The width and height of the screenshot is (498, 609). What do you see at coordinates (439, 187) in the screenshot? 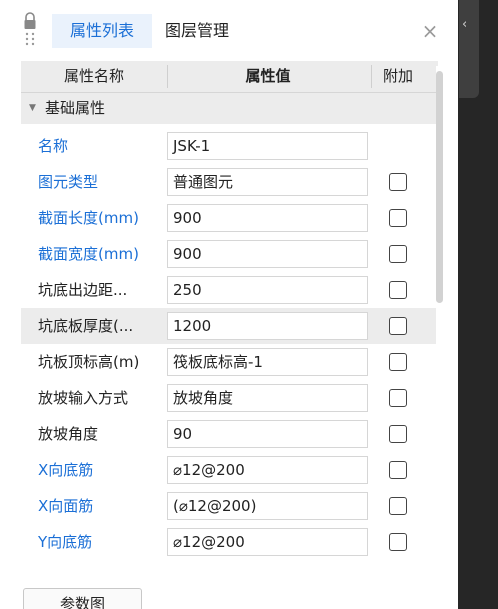
I see `scrollbar-thumb` at bounding box center [439, 187].